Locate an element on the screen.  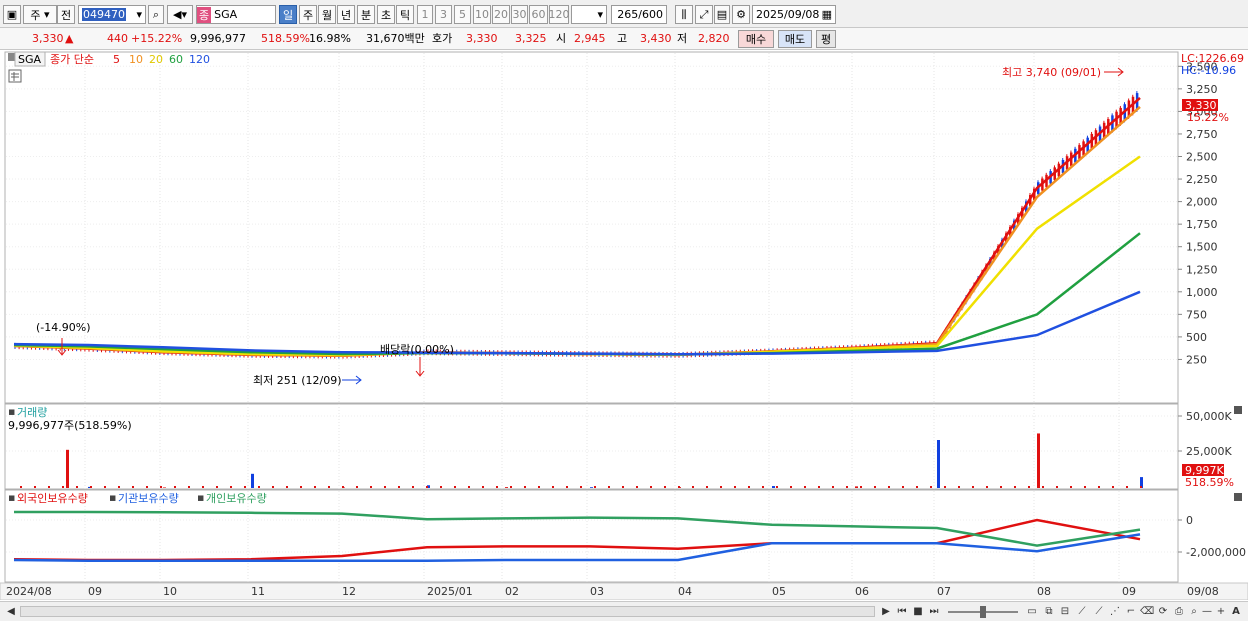
code-input: 049470 ▾ is located at coordinates (112, 14).